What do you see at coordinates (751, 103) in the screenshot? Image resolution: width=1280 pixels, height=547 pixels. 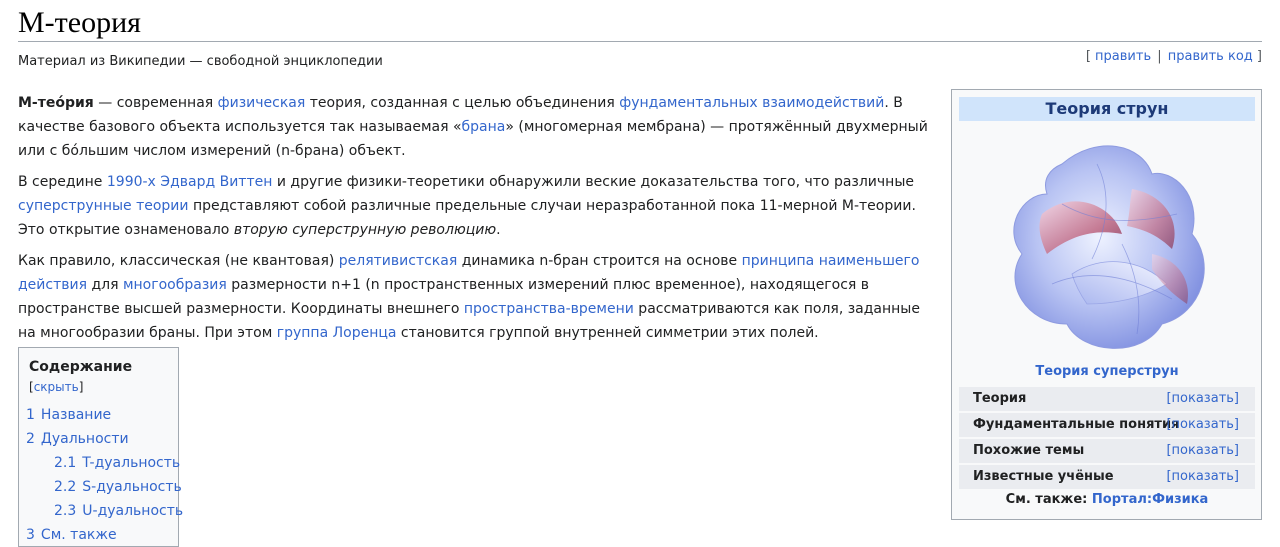 I see `article-link: фундаментальных взаимодействий` at bounding box center [751, 103].